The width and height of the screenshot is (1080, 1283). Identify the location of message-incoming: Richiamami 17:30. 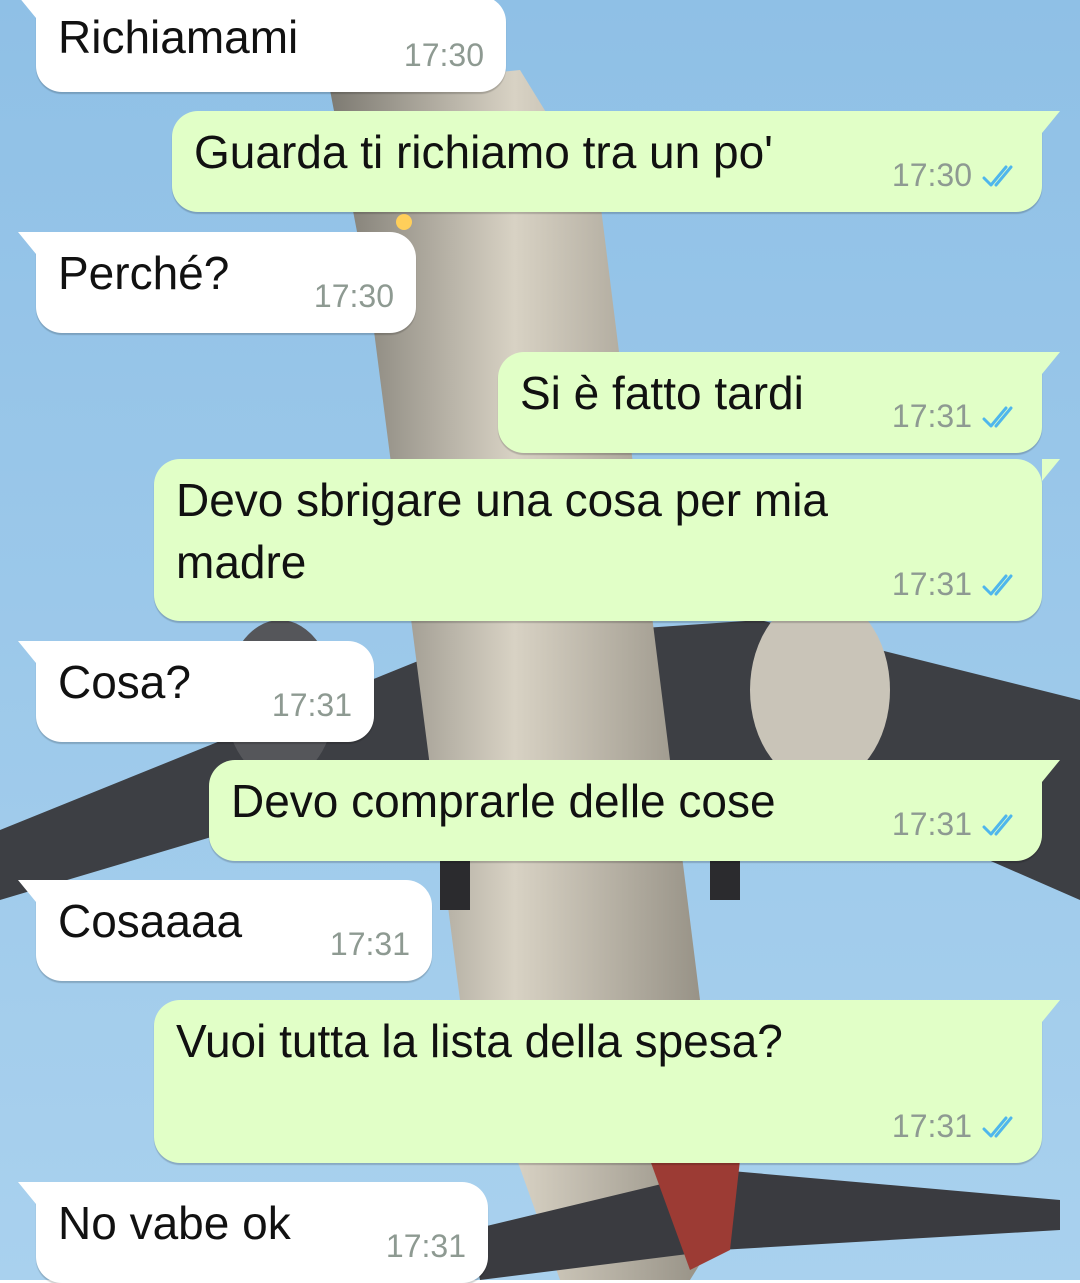
(262, 46).